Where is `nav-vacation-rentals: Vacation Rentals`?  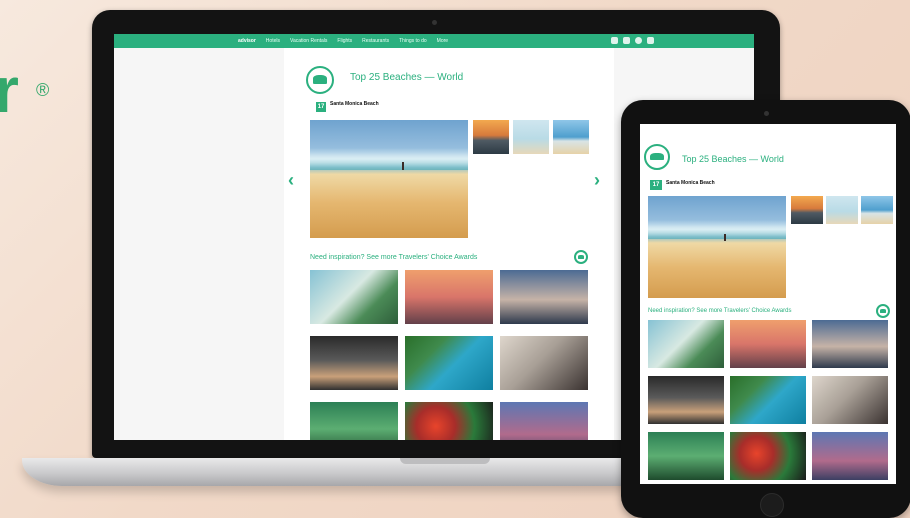
nav-vacation-rentals: Vacation Rentals is located at coordinates (308, 41).